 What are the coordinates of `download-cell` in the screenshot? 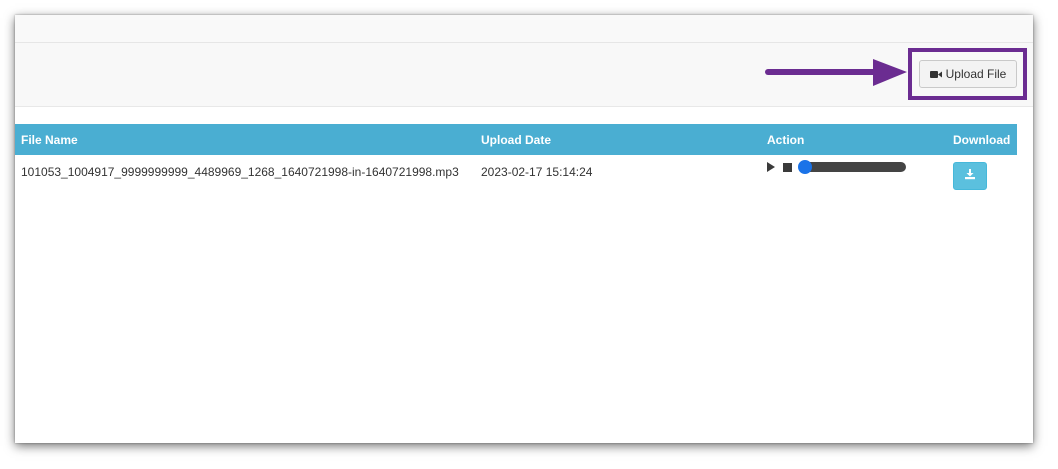 It's located at (982, 178).